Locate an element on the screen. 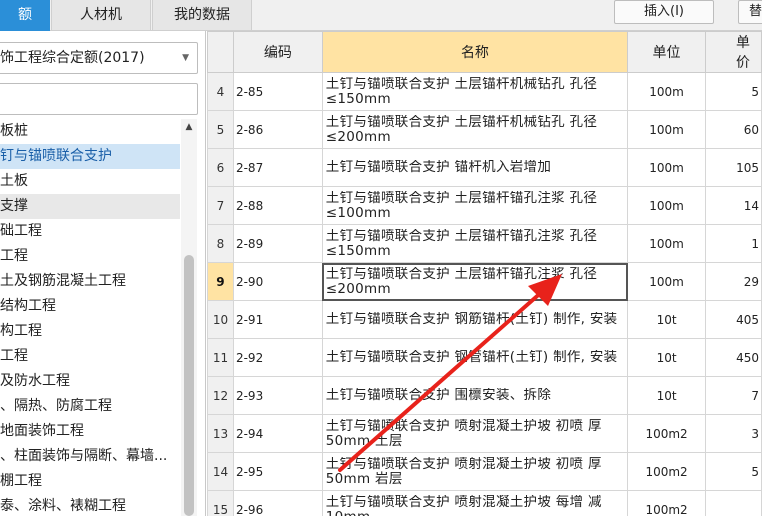 This screenshot has height=516, width=762. code-cell: 2-91 is located at coordinates (277, 319).